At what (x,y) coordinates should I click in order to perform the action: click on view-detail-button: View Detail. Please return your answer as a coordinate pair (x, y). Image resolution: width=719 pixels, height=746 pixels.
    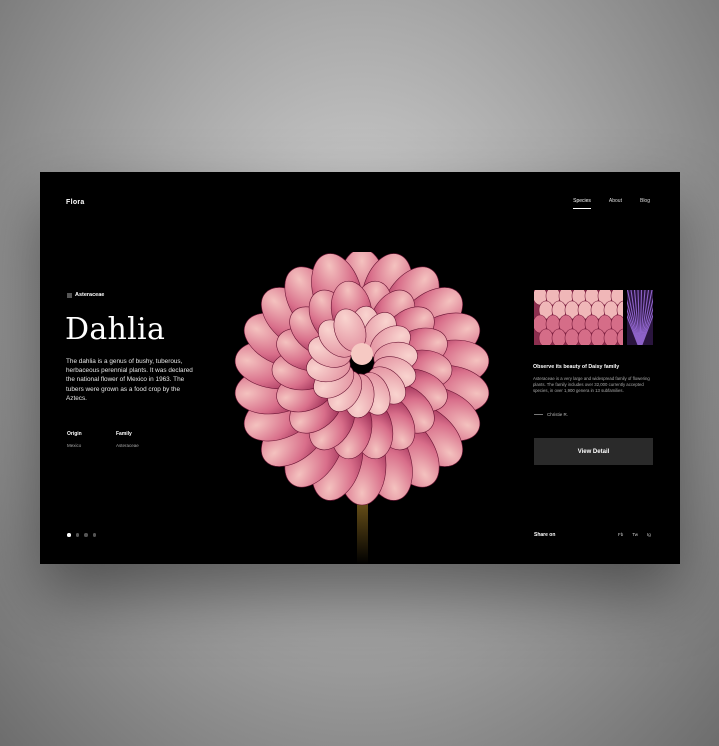
    Looking at the image, I should click on (593, 451).